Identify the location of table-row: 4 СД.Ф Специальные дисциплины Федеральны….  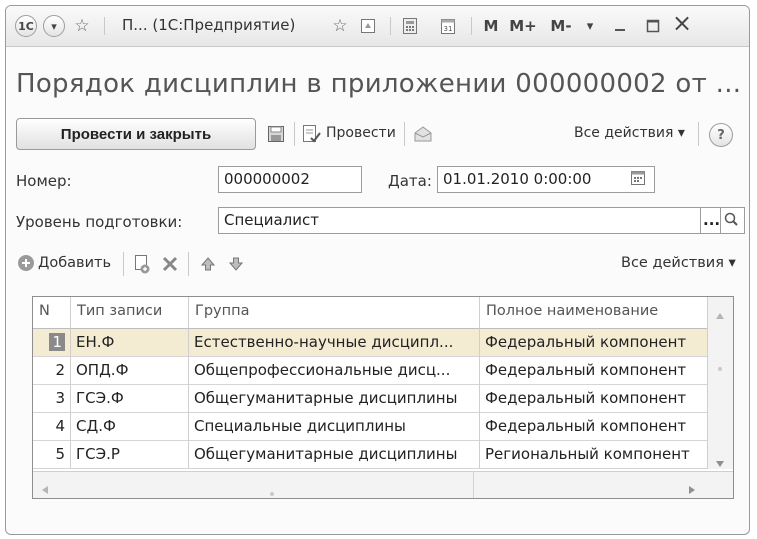
(370, 427).